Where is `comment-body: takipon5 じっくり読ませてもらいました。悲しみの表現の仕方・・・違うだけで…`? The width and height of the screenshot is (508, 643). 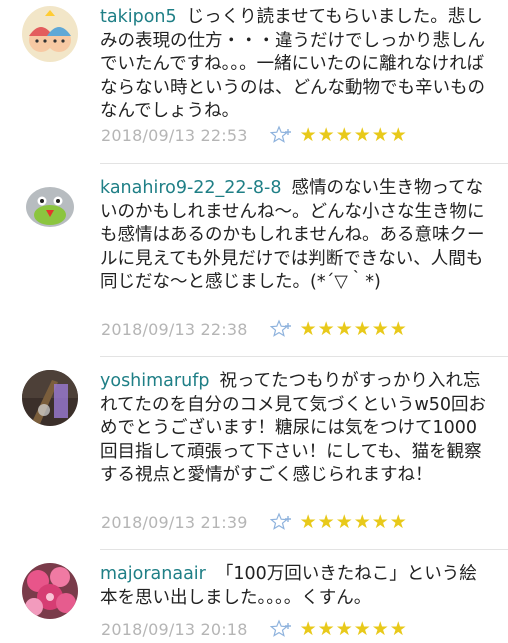 comment-body: takipon5 じっくり読ませてもらいました。悲しみの表現の仕方・・・違うだけで… is located at coordinates (296, 65).